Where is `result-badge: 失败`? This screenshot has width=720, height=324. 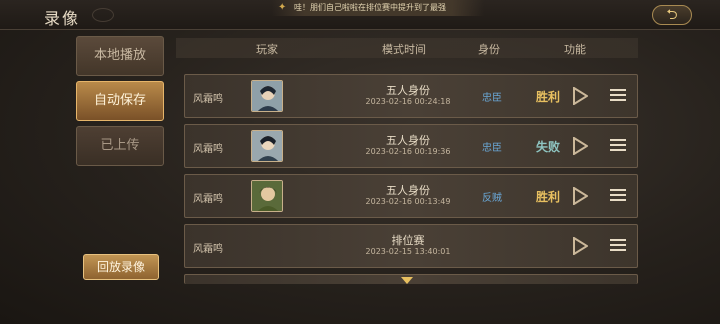
result-badge: 失败 is located at coordinates (547, 147).